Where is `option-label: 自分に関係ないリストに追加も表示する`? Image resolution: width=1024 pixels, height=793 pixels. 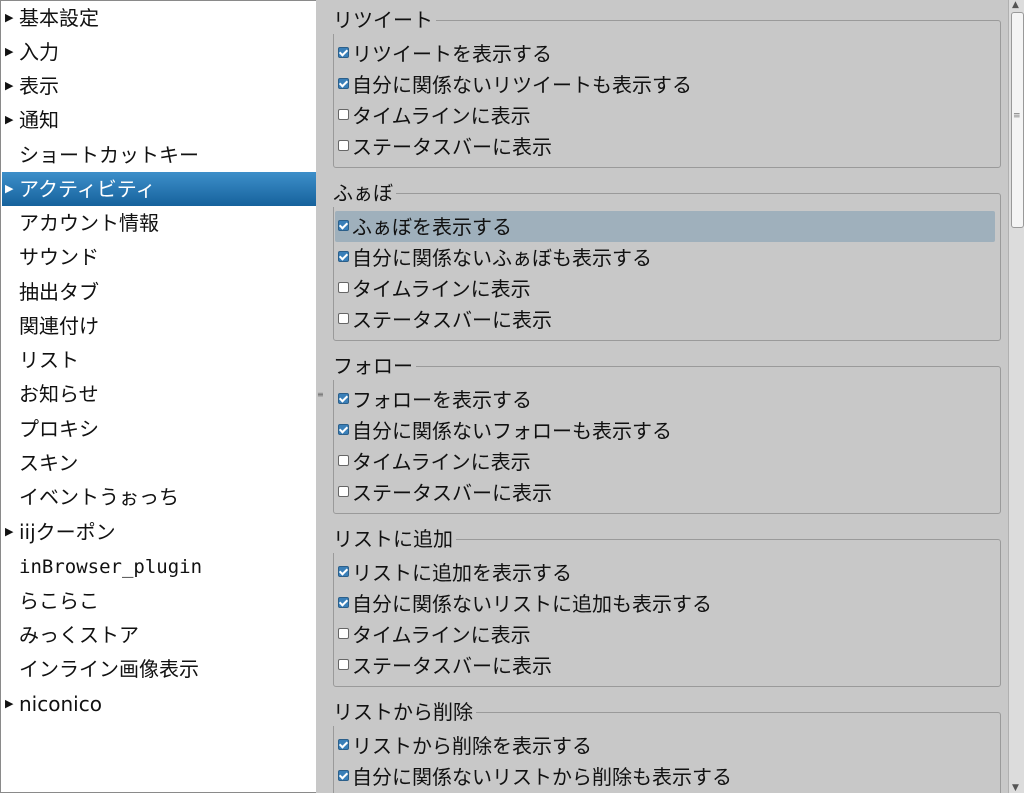 option-label: 自分に関係ないリストに追加も表示する is located at coordinates (532, 604).